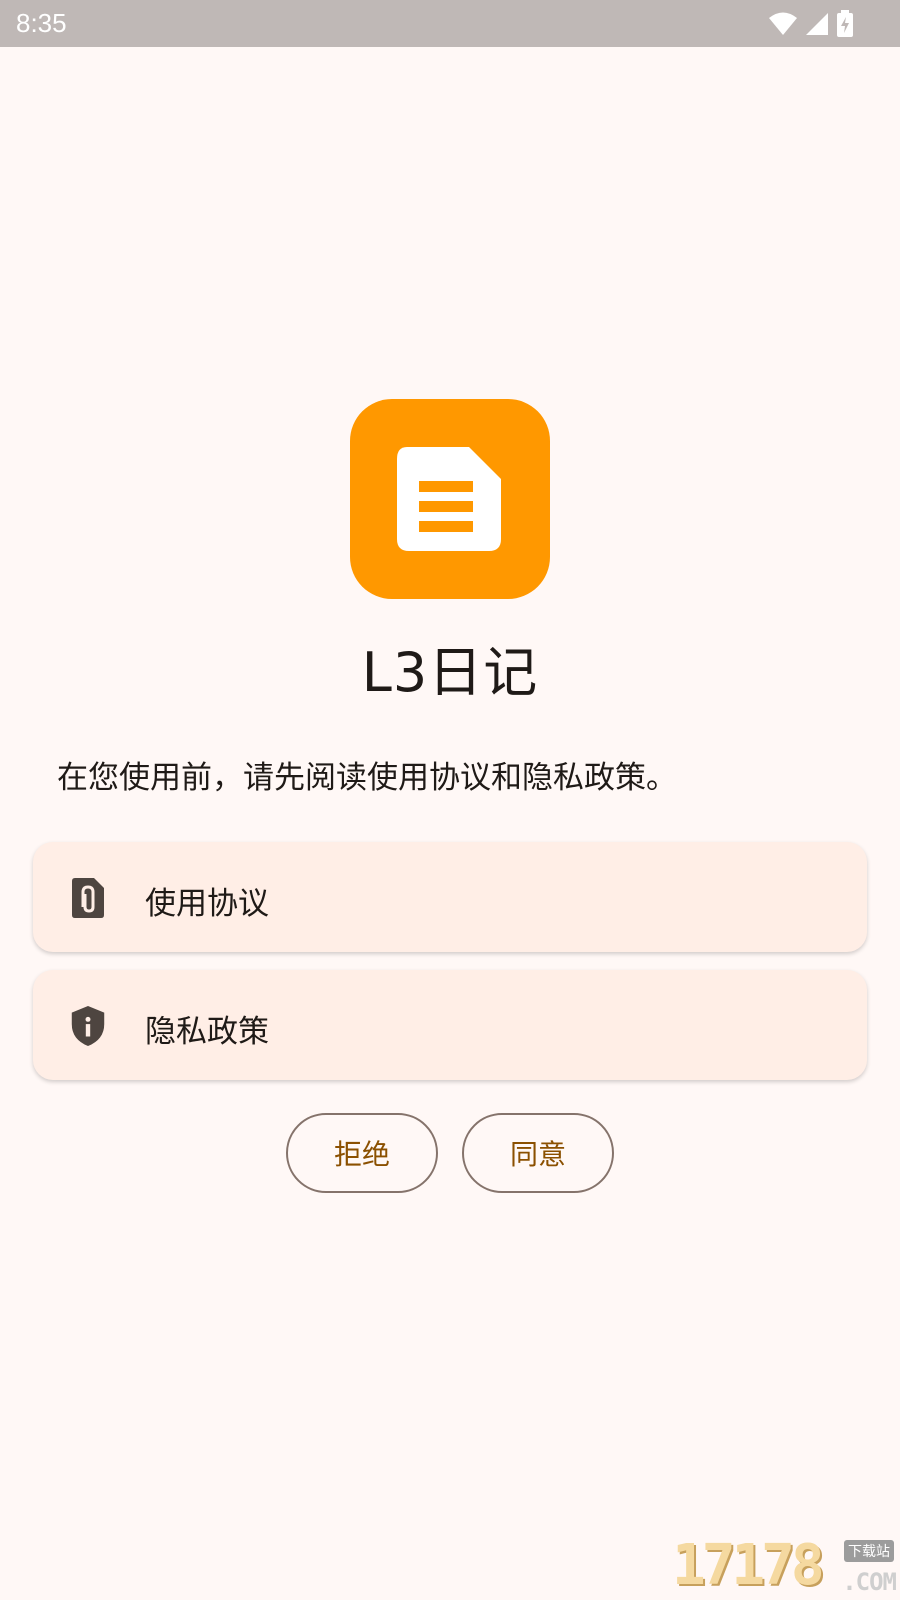 The image size is (900, 1600). Describe the element at coordinates (450, 1025) in the screenshot. I see `privacy-policy-card: 隐私政策` at that location.